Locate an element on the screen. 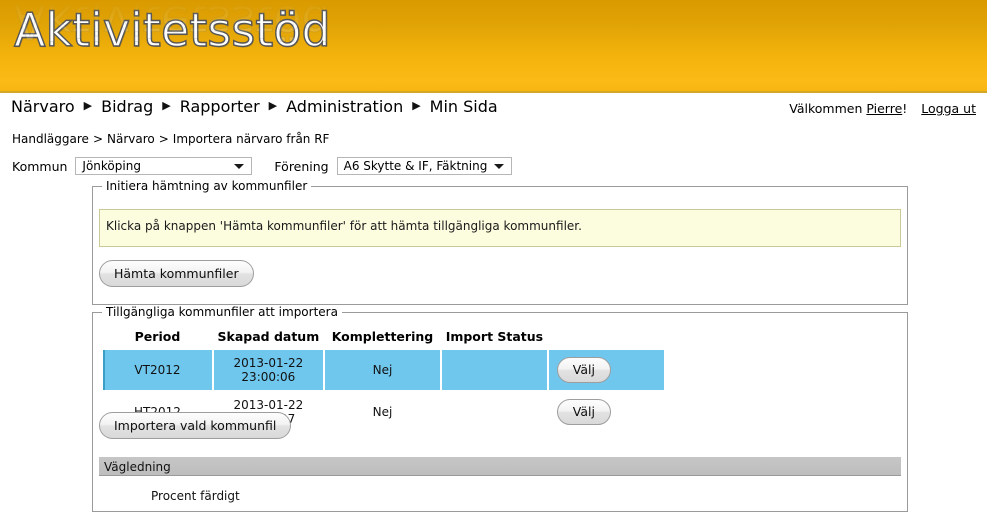 The width and height of the screenshot is (987, 512). nav-item-rapporter: Rapporter is located at coordinates (220, 106).